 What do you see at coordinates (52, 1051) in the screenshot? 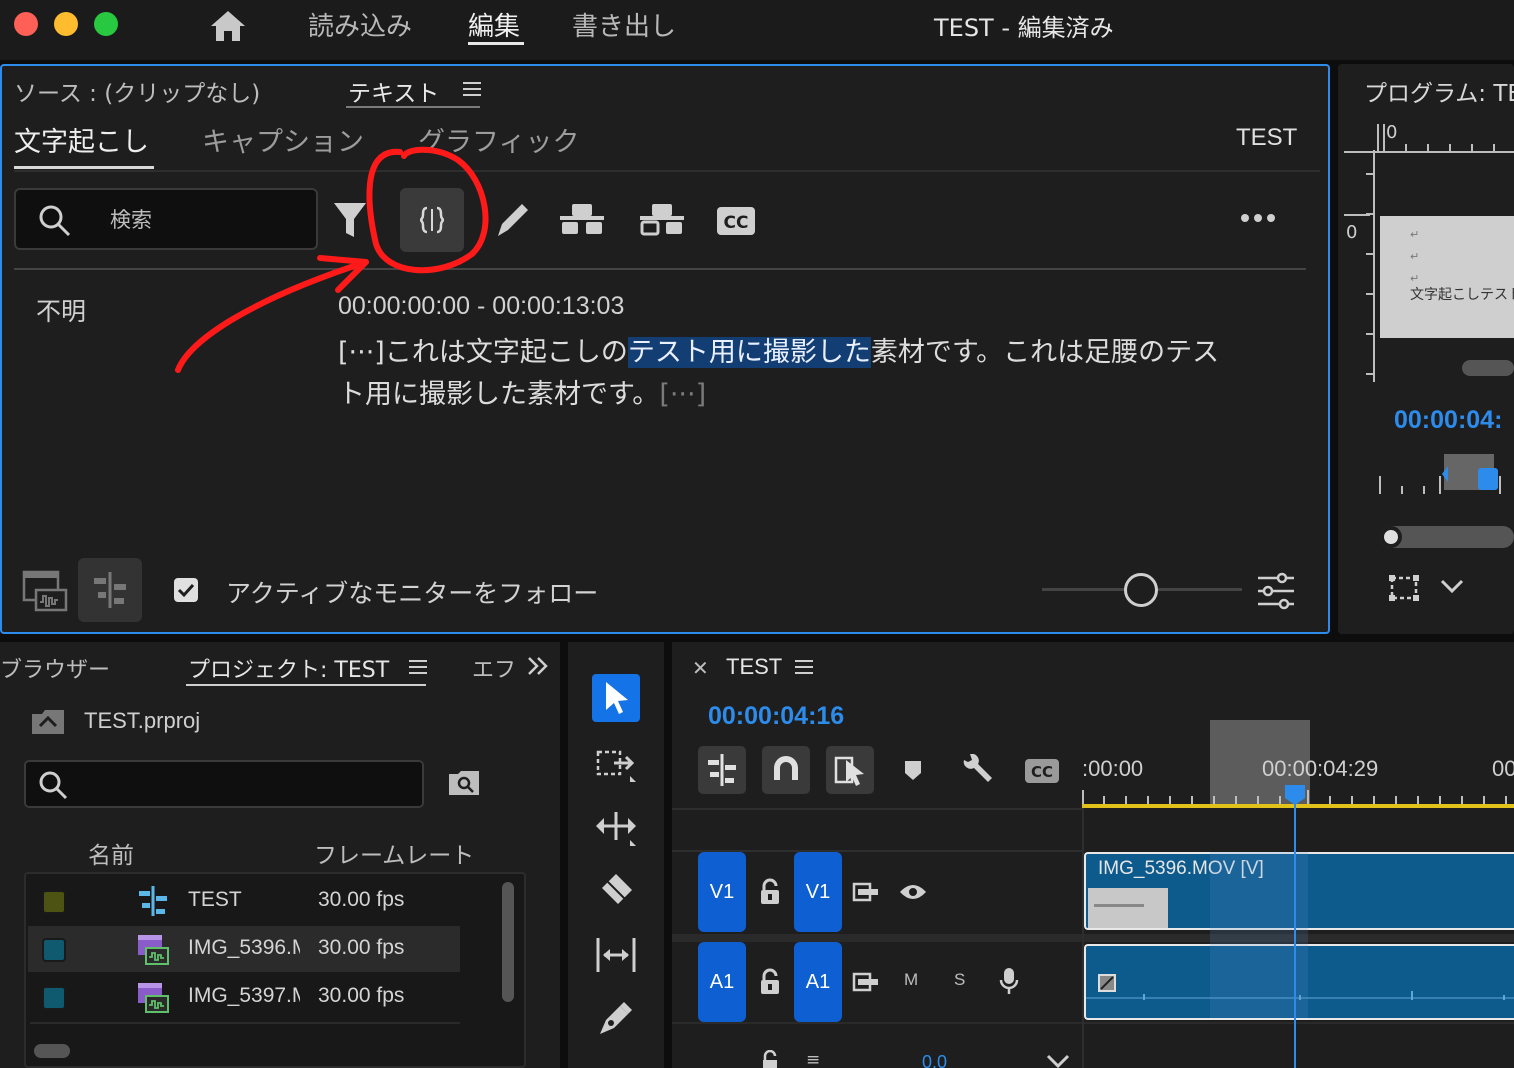
I see `project-horizontal-scrollbar` at bounding box center [52, 1051].